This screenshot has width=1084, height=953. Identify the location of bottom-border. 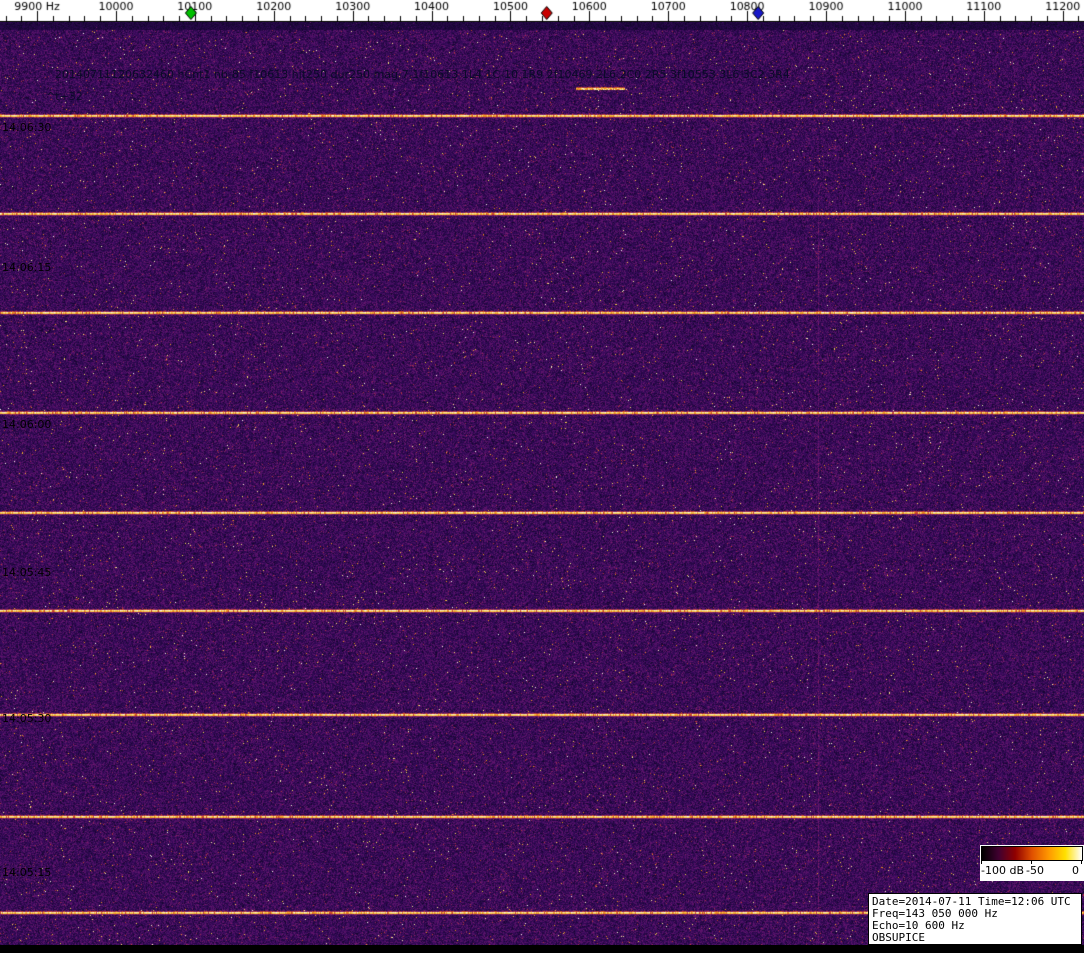
(542, 949).